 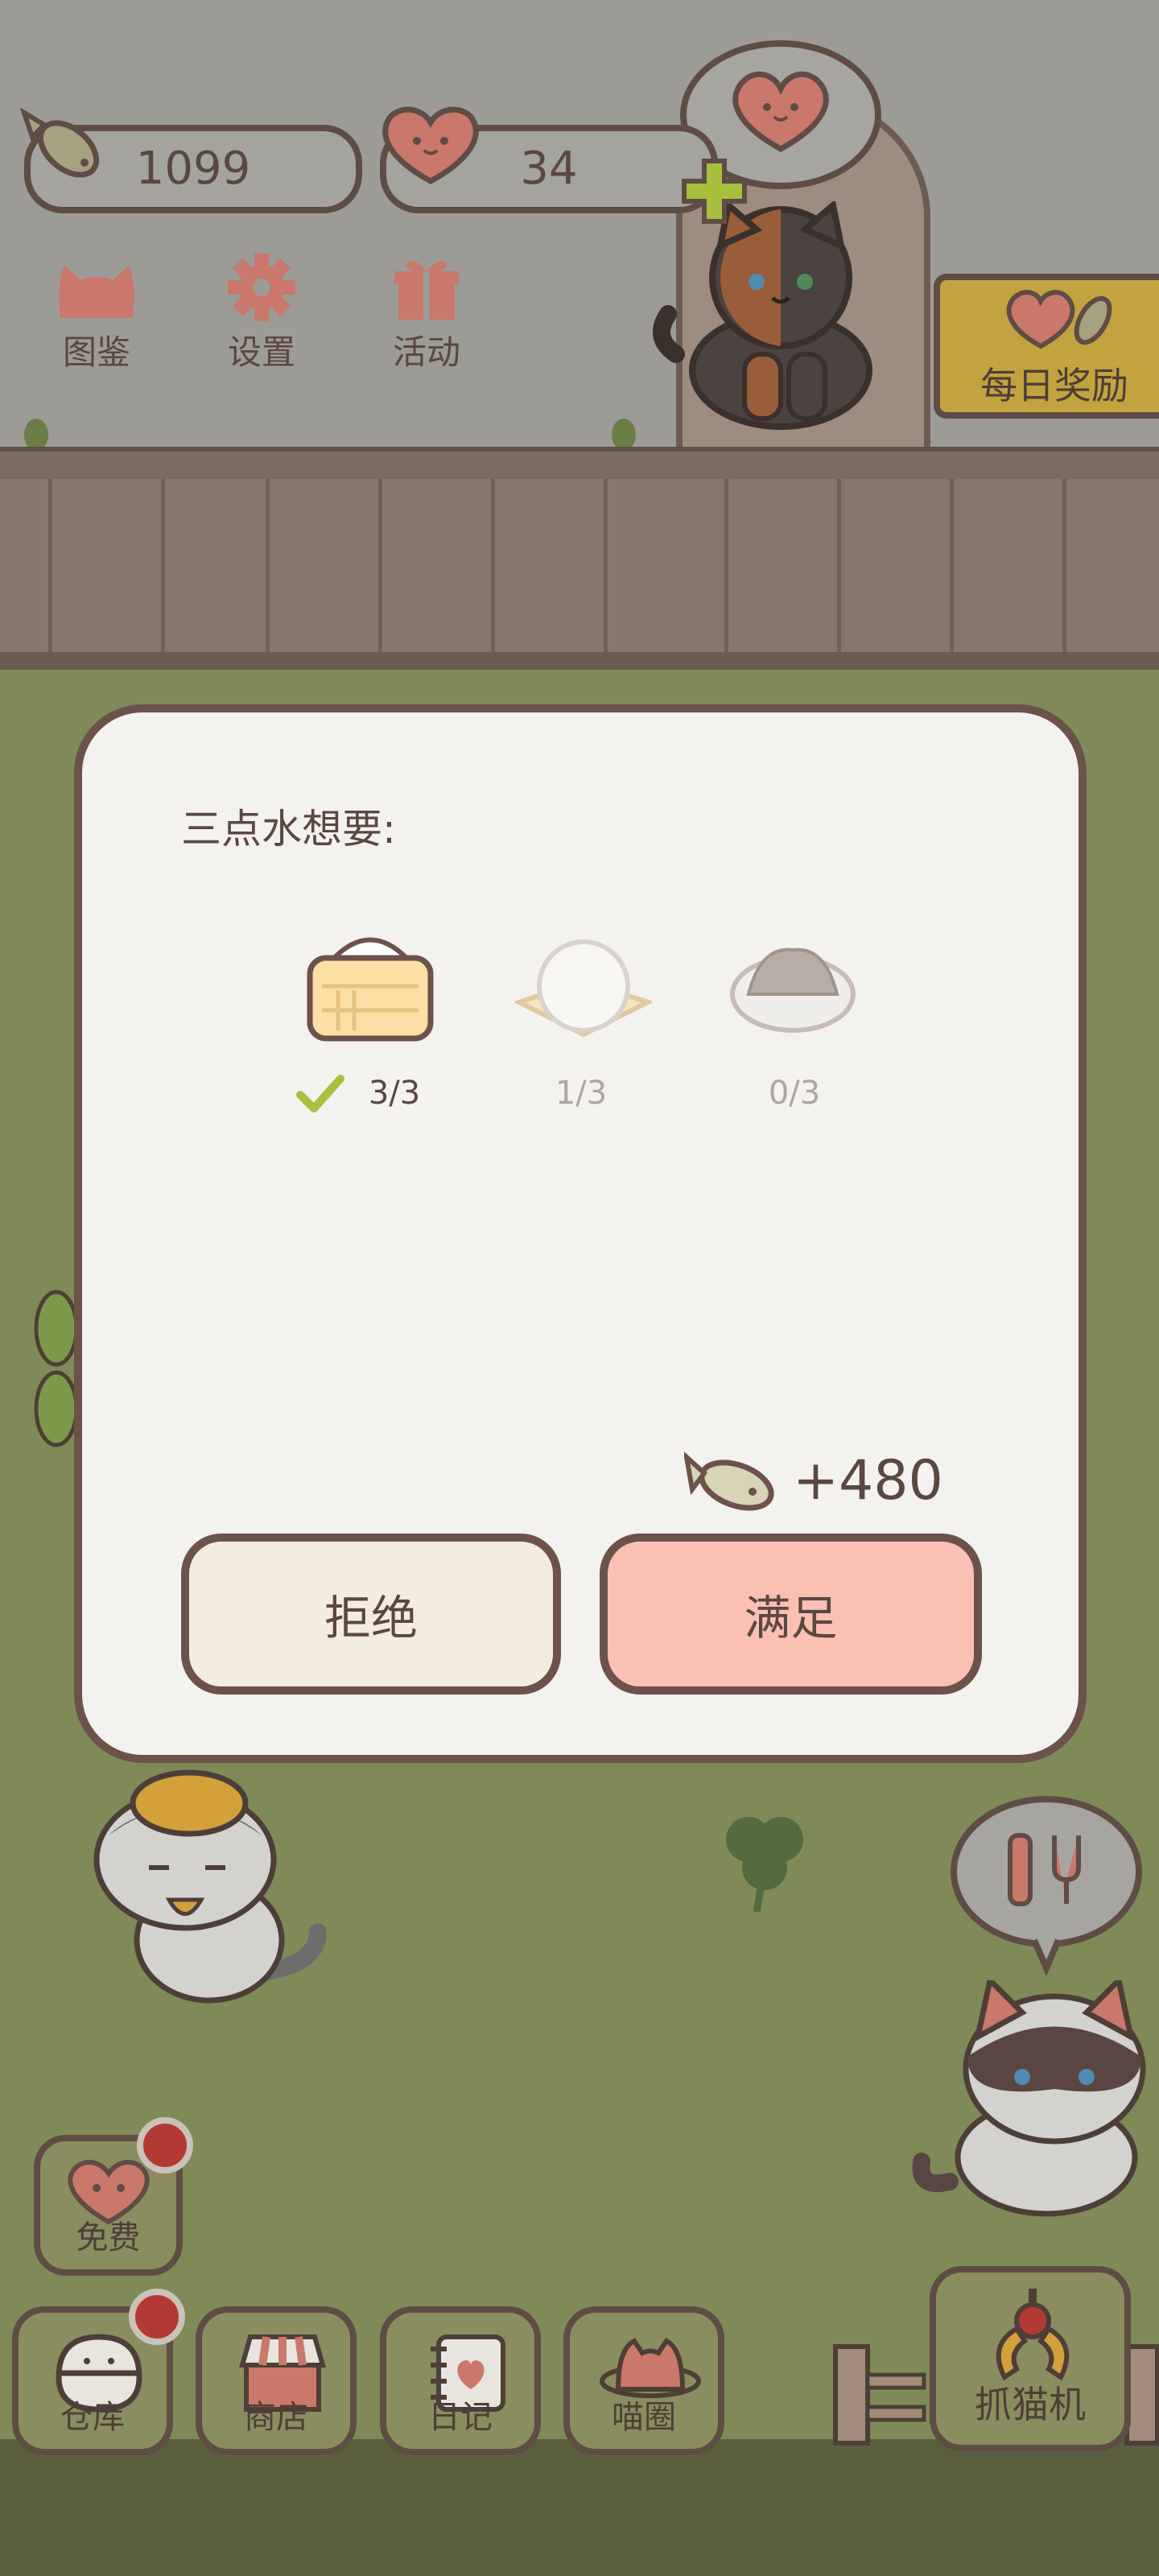 What do you see at coordinates (426, 352) in the screenshot?
I see `menu-label: 活动` at bounding box center [426, 352].